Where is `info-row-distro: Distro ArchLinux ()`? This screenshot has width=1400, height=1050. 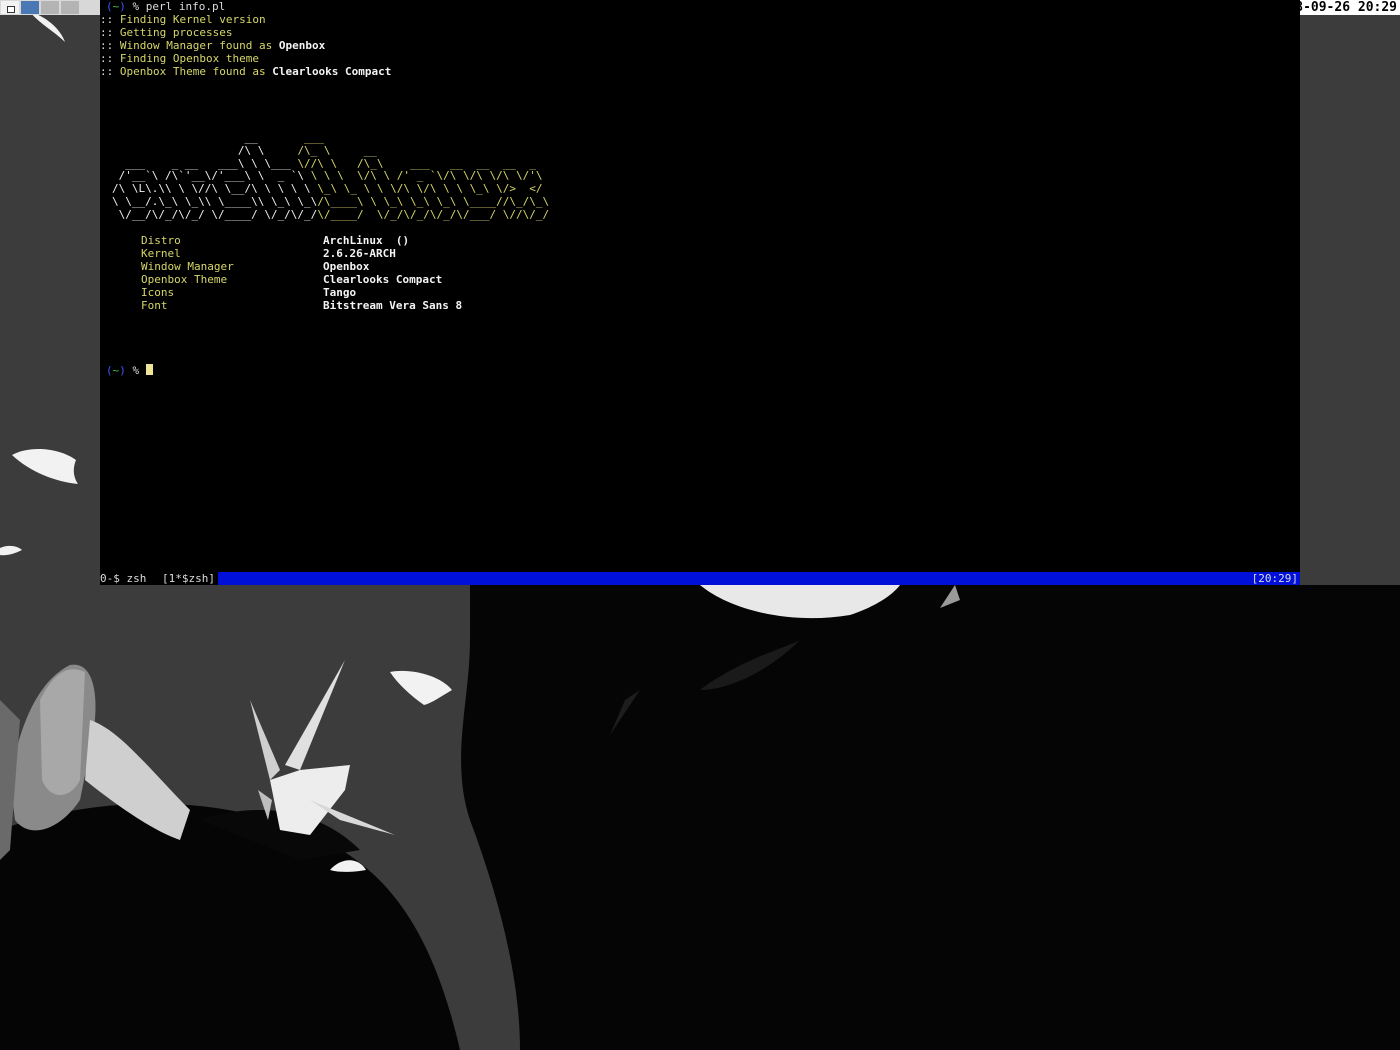 info-row-distro: Distro ArchLinux () is located at coordinates (400, 240).